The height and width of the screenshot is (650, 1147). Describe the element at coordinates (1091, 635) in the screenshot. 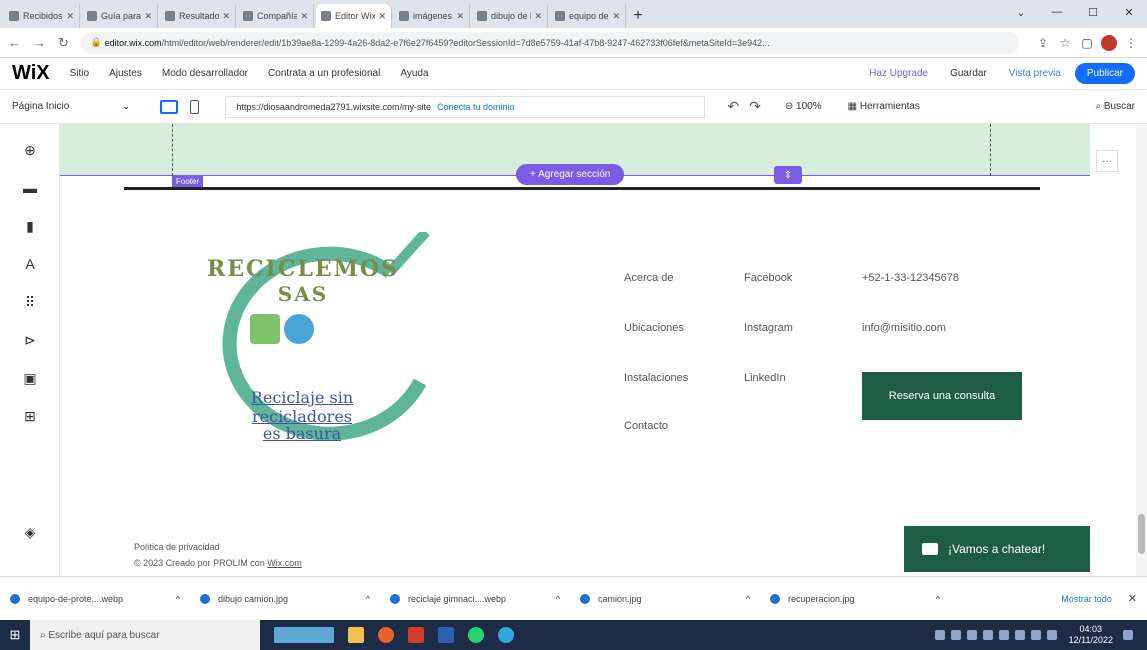

I see `clock: 04:03 12/11/2022` at that location.